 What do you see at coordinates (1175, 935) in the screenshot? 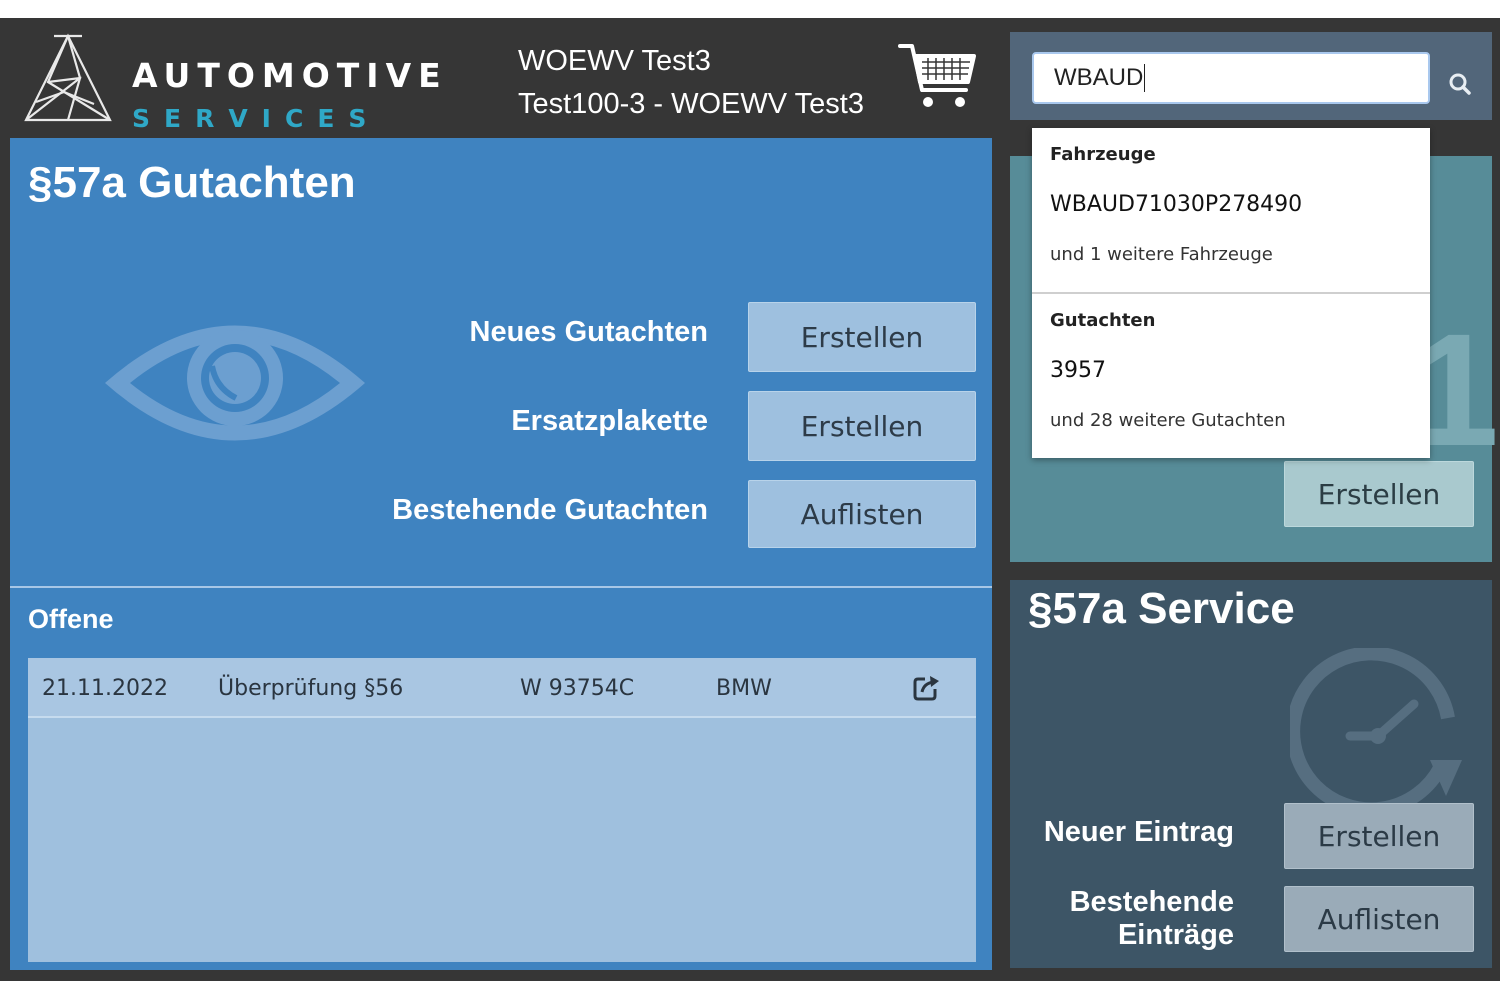
I see `existing-entries-label-line2: Einträge` at bounding box center [1175, 935].